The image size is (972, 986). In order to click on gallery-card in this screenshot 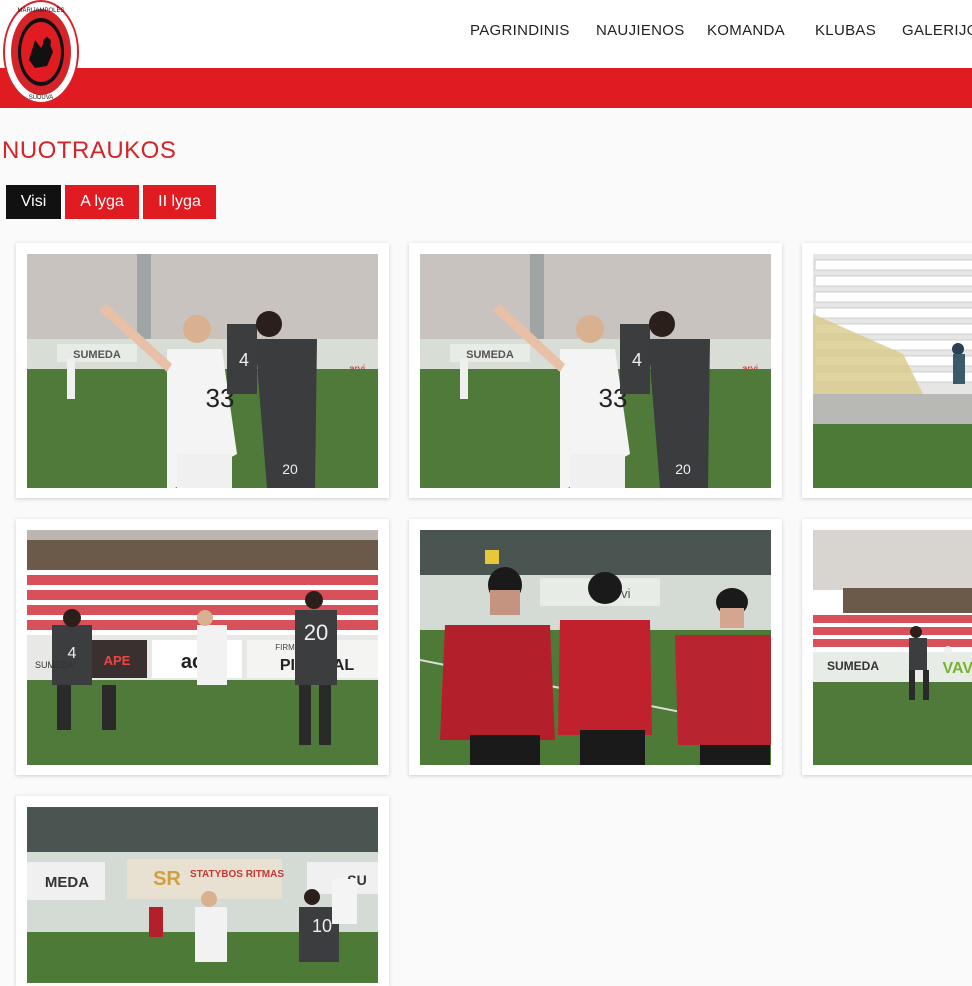, I will do `click(887, 370)`.